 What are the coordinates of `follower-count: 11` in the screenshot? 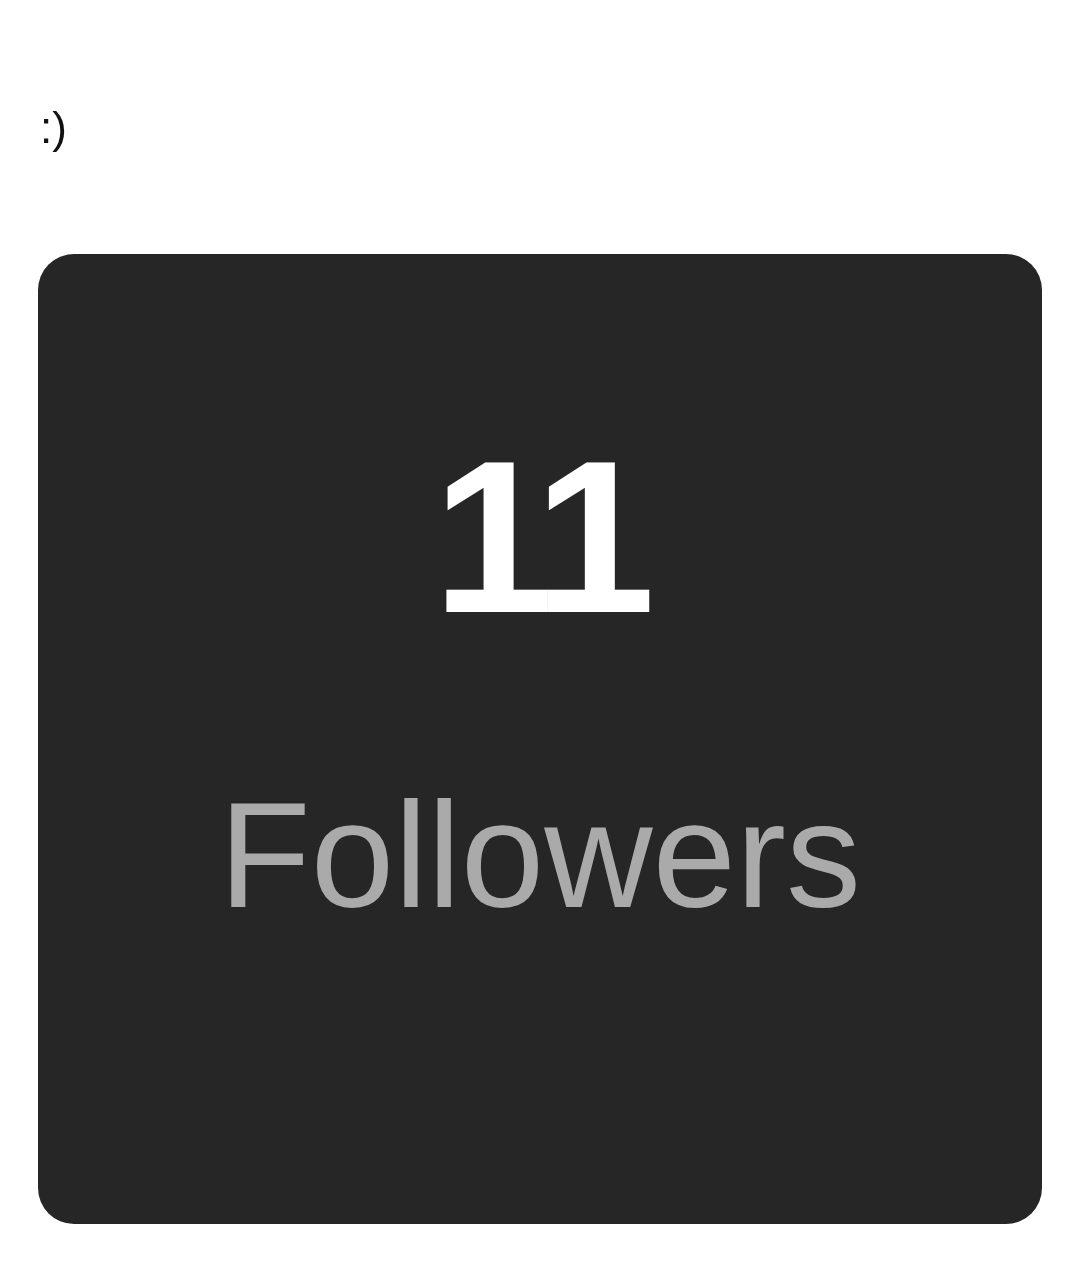 It's located at (540, 537).